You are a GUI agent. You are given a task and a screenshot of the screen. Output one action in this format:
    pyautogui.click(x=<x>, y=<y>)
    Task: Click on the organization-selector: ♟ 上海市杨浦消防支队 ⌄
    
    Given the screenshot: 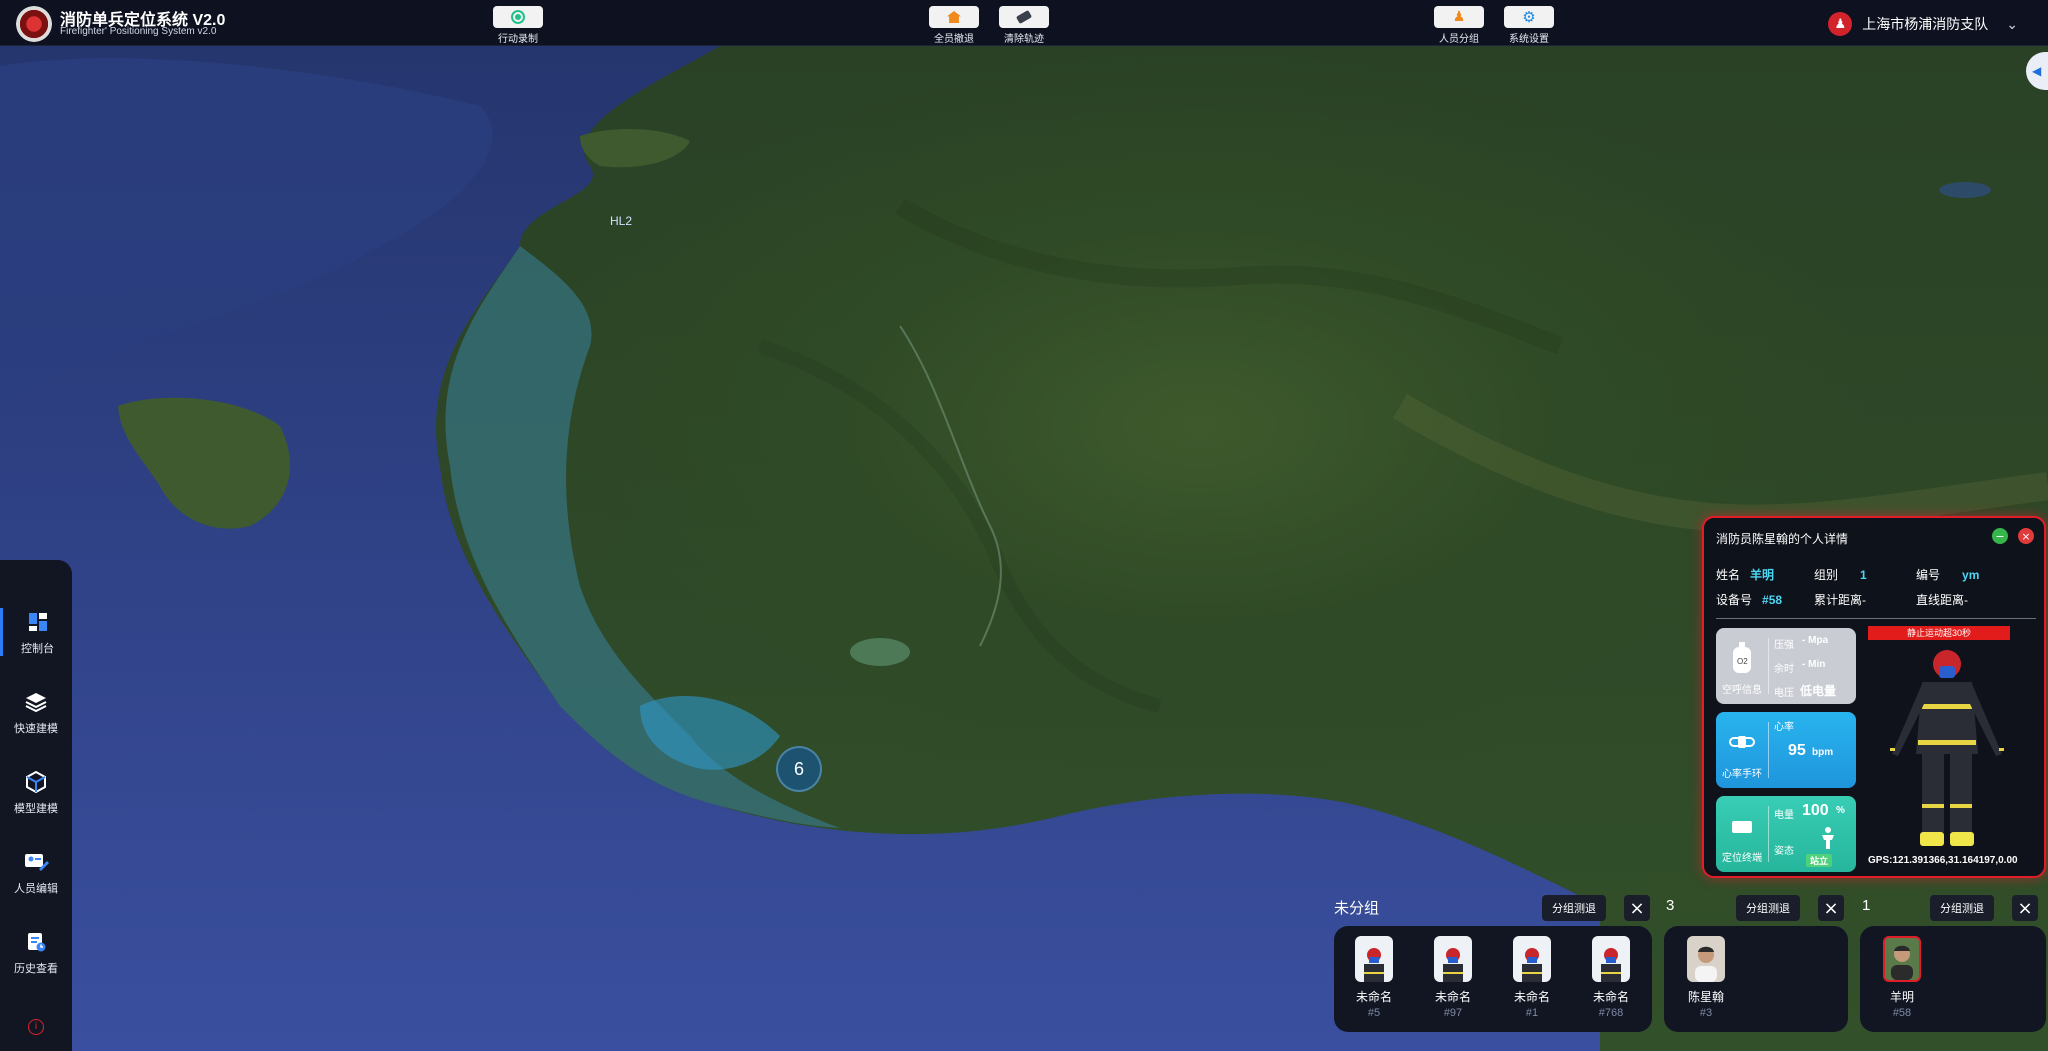 What is the action you would take?
    pyautogui.click(x=1923, y=24)
    